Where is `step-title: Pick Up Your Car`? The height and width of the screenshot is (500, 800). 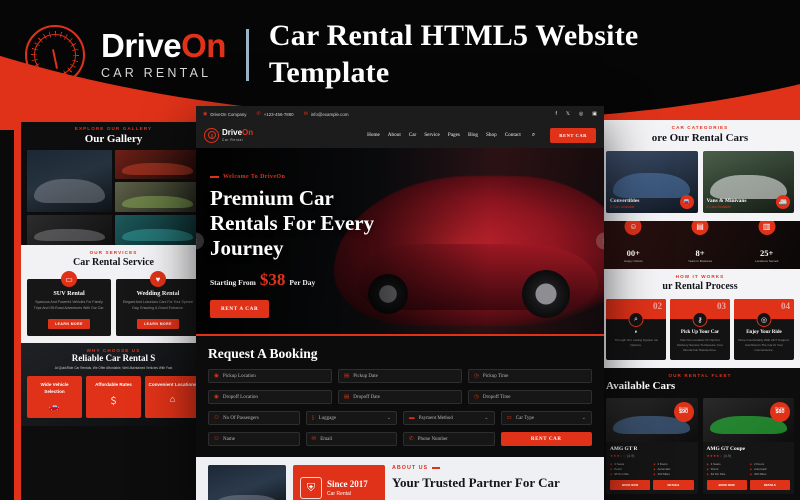 step-title: Pick Up Your Car is located at coordinates (700, 332).